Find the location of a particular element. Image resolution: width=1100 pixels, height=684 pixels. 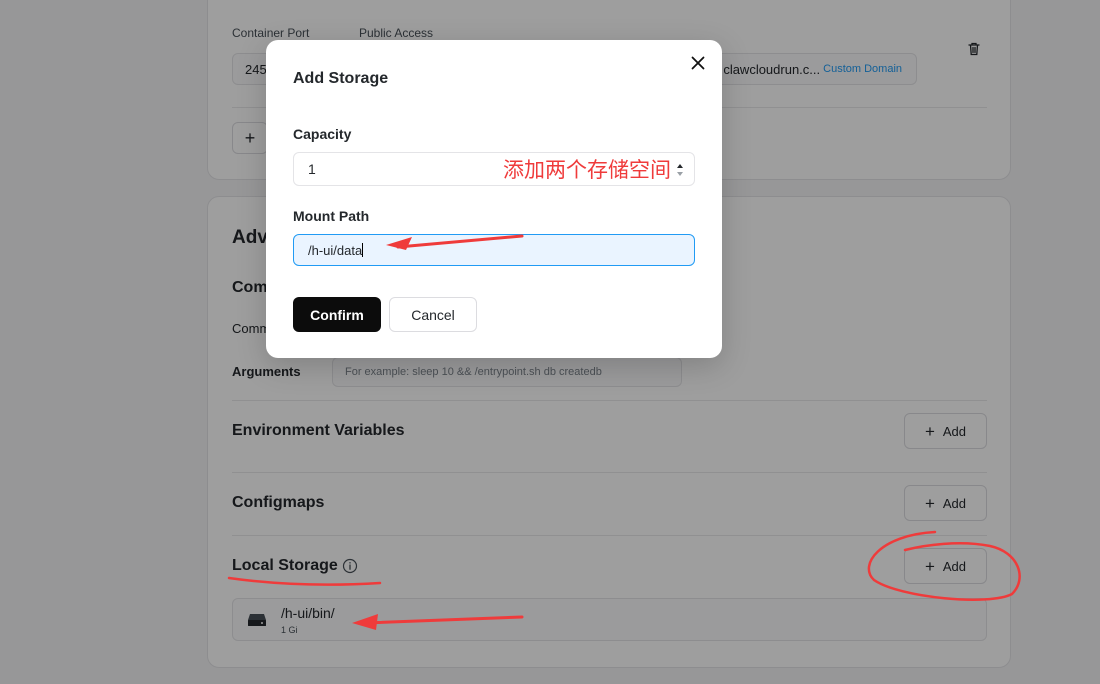

mount-path-label: Mount Path is located at coordinates (331, 216).